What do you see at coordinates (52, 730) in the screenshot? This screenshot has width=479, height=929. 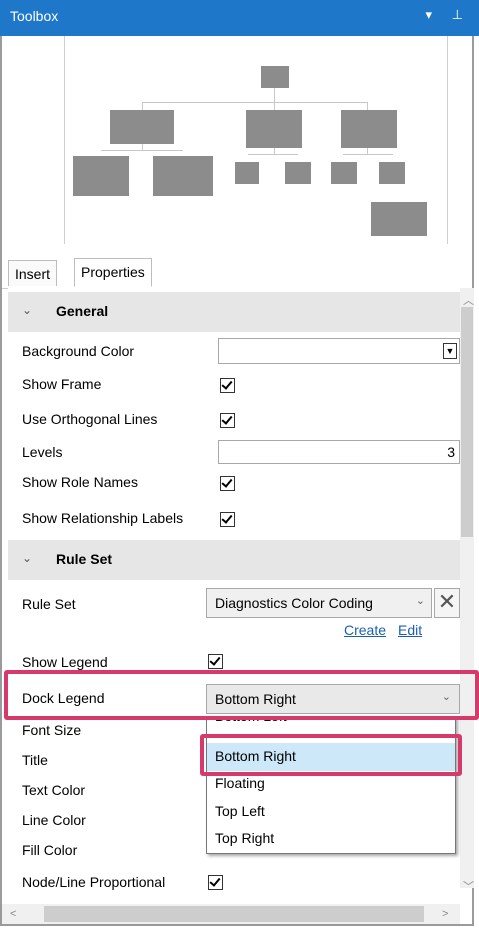 I see `font-size-label: Font Size` at bounding box center [52, 730].